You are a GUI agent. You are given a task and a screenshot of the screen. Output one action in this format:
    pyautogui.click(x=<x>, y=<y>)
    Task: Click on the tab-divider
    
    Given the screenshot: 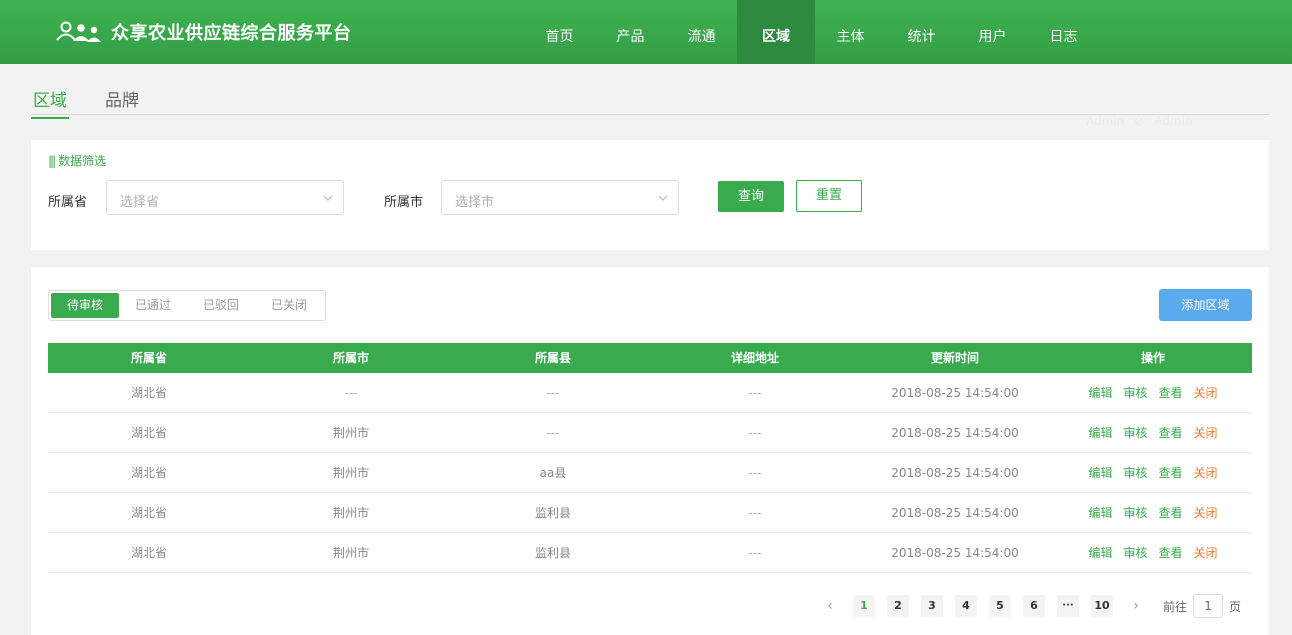 What is the action you would take?
    pyautogui.click(x=650, y=114)
    